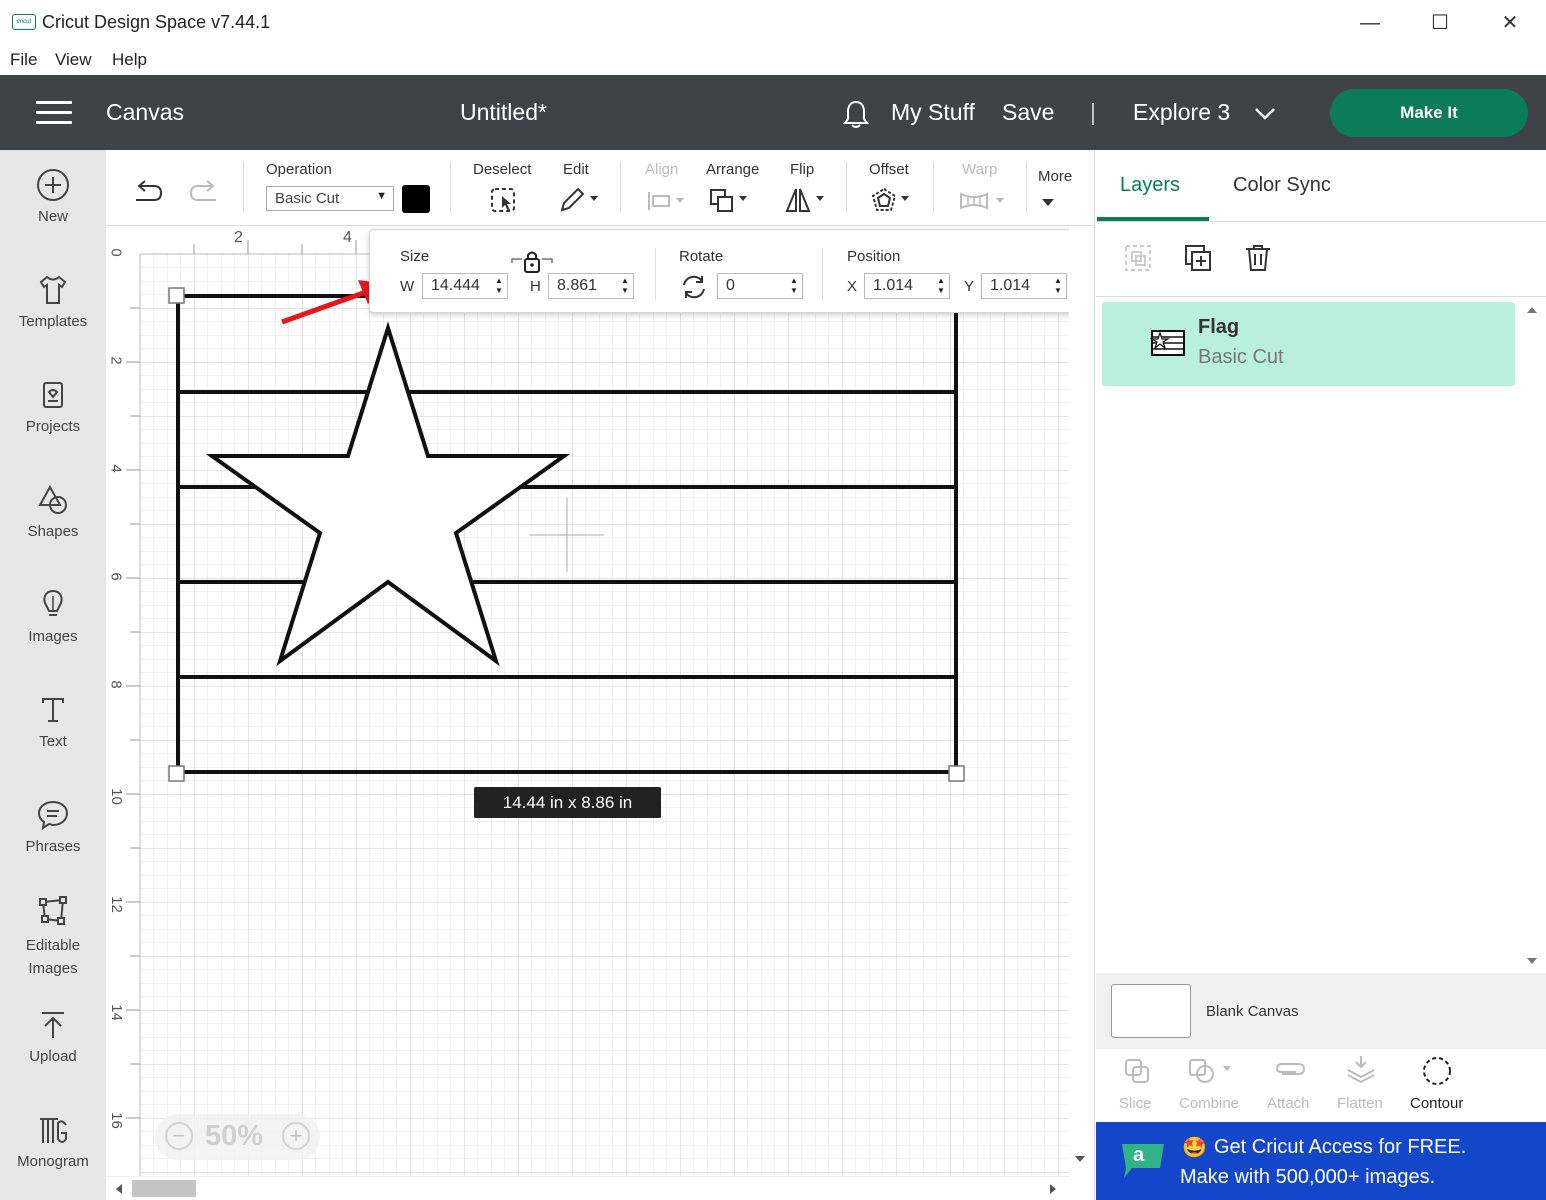 Image resolution: width=1546 pixels, height=1200 pixels. Describe the element at coordinates (416, 199) in the screenshot. I see `color-swatch` at that location.